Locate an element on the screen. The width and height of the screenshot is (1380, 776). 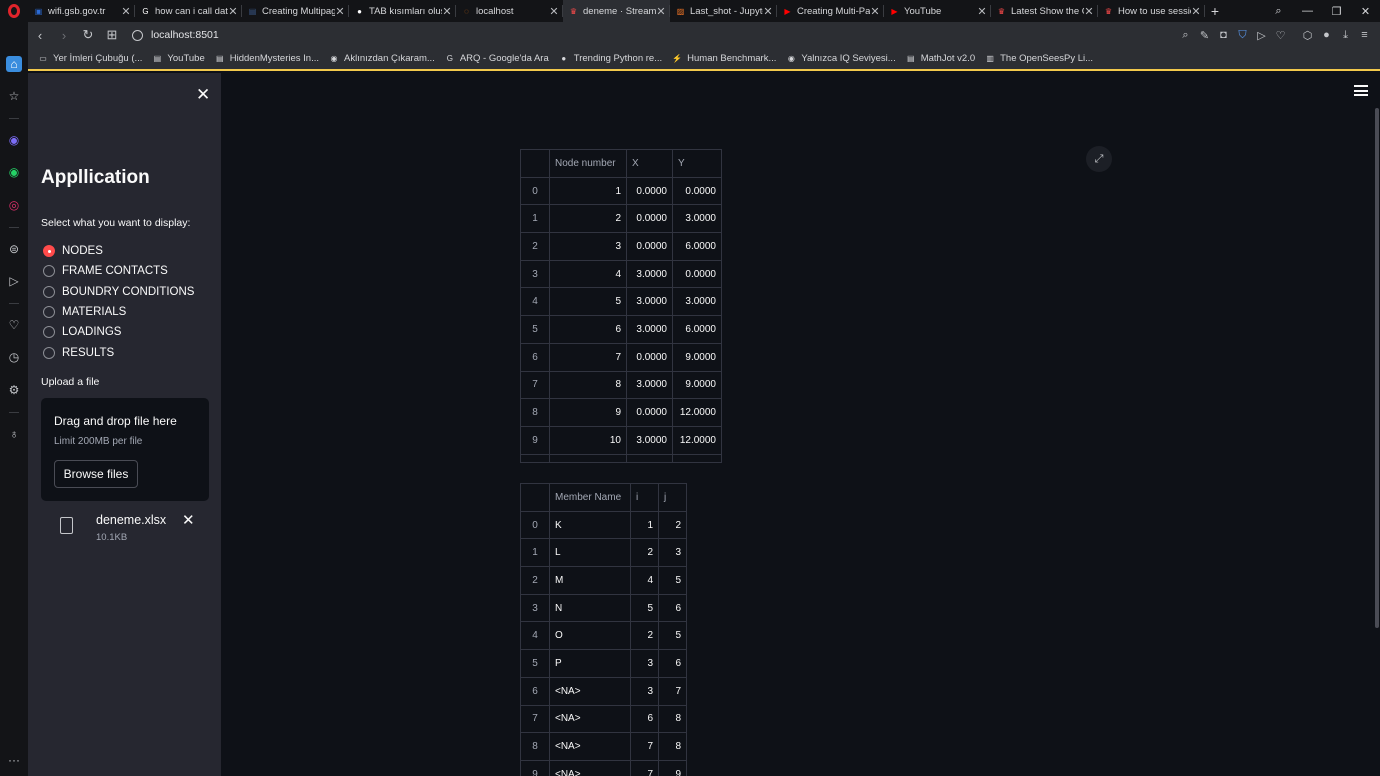
row-index: 1 is located at coordinates (535, 553).